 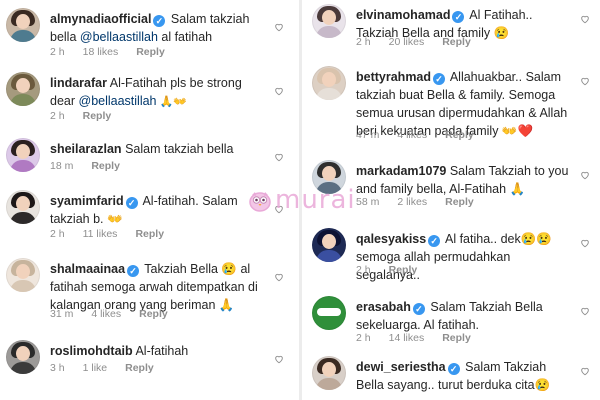 What do you see at coordinates (403, 15) in the screenshot?
I see `username: elvinamohamad` at bounding box center [403, 15].